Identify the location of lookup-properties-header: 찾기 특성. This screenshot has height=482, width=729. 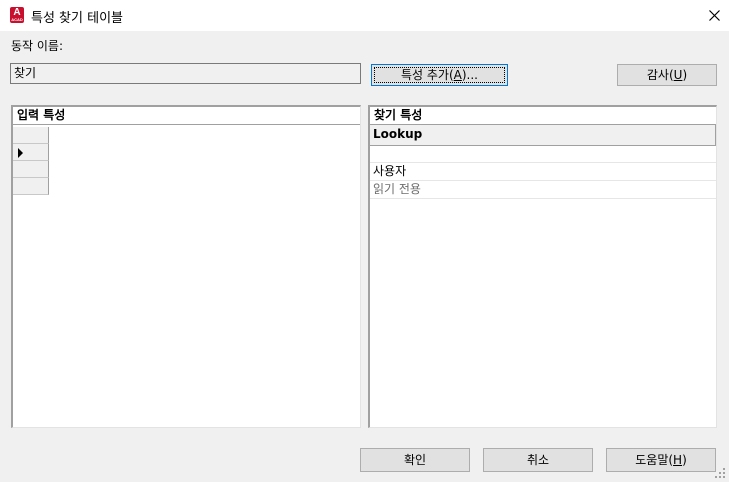
(543, 116).